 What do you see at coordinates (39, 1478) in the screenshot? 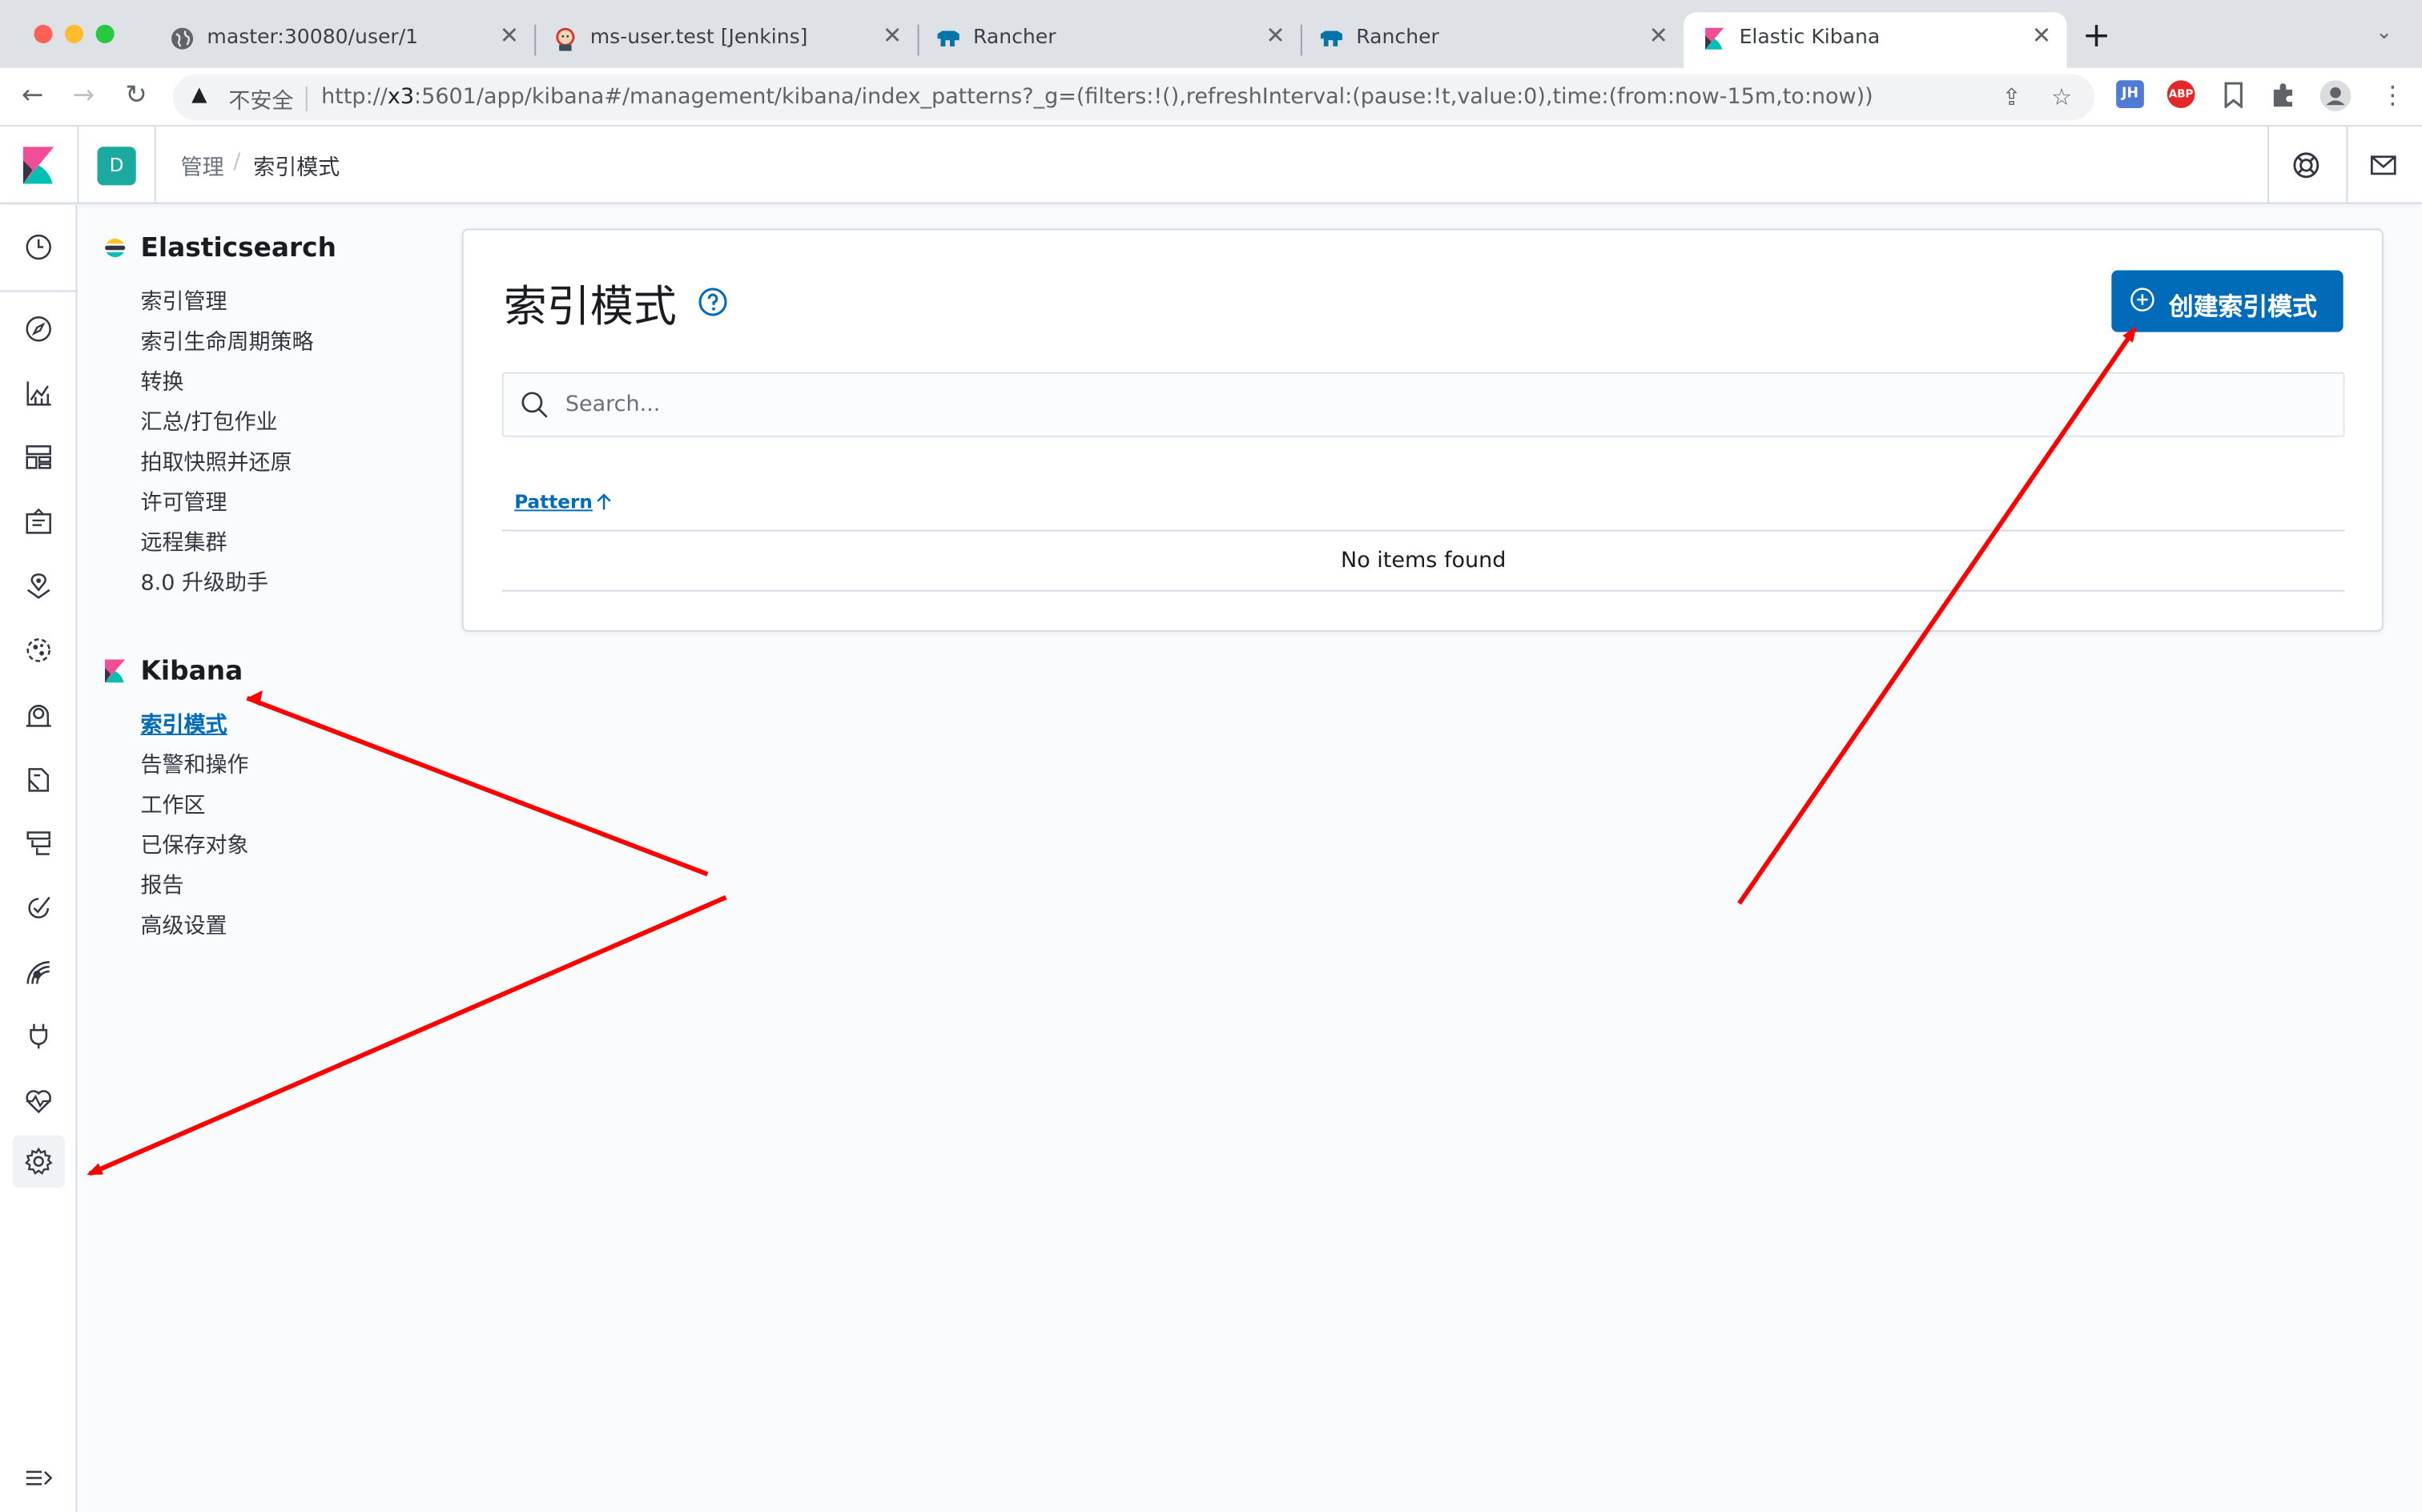
I see `collapse-nav-icon` at bounding box center [39, 1478].